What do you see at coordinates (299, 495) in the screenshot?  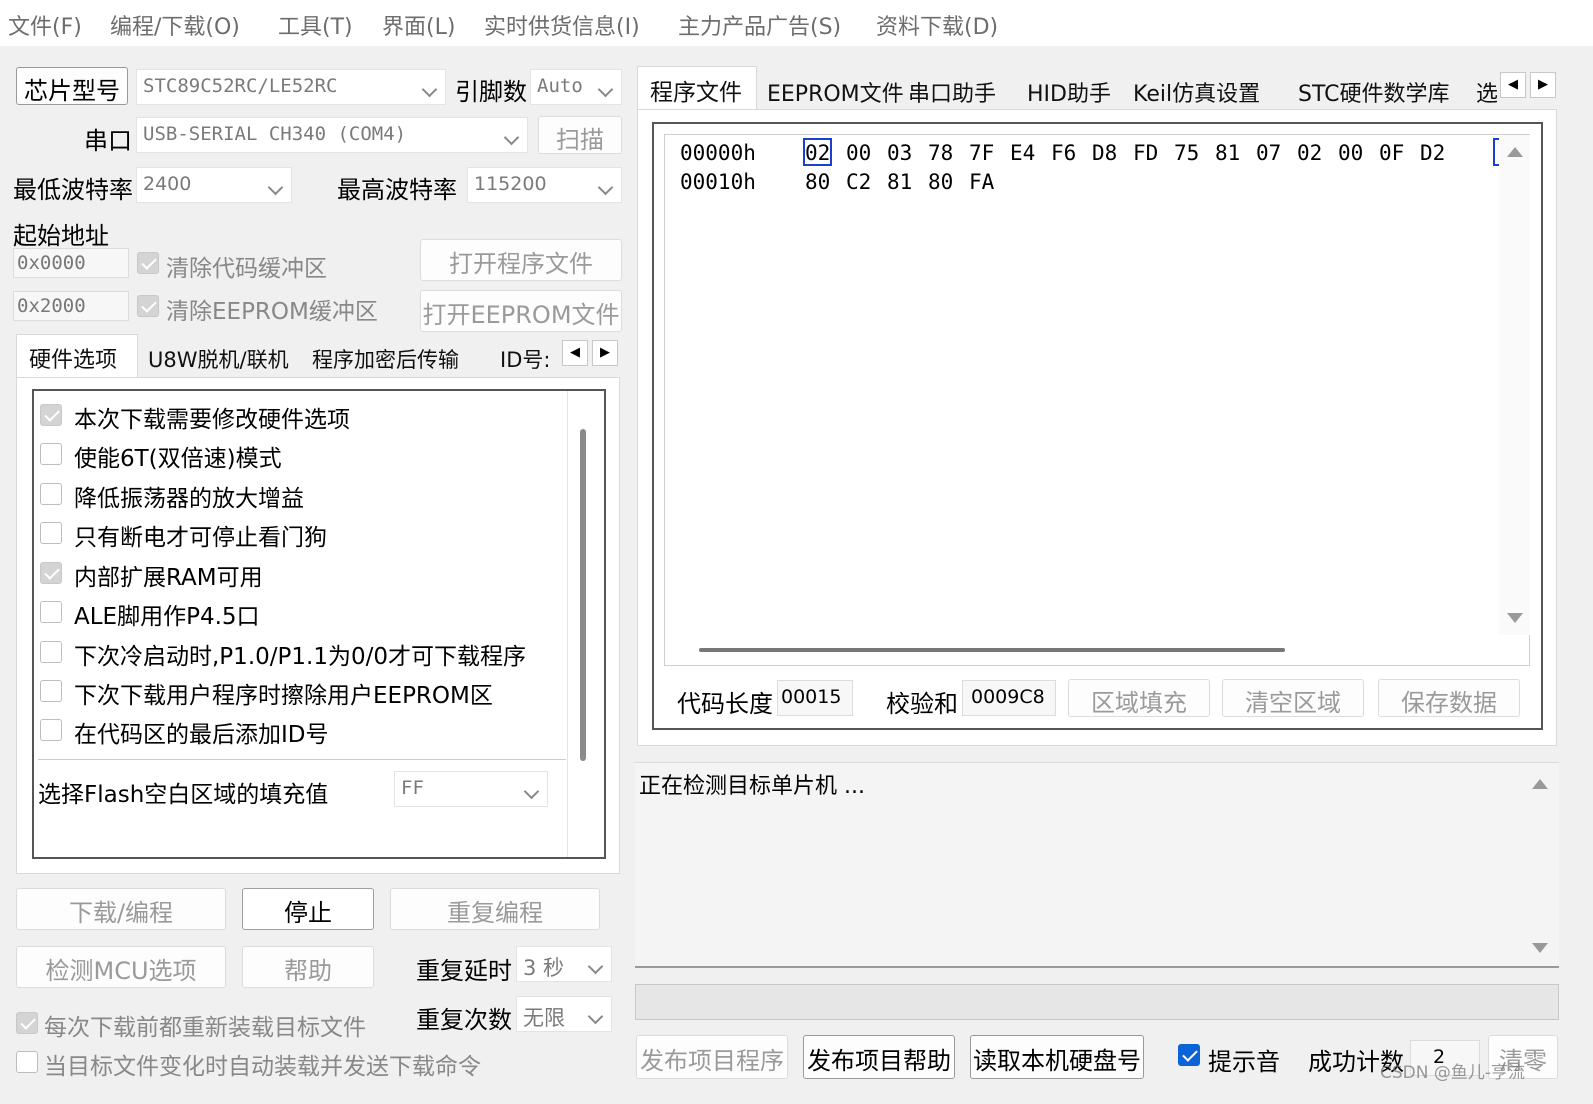 I see `option-row: 降低振荡器的放大增益` at bounding box center [299, 495].